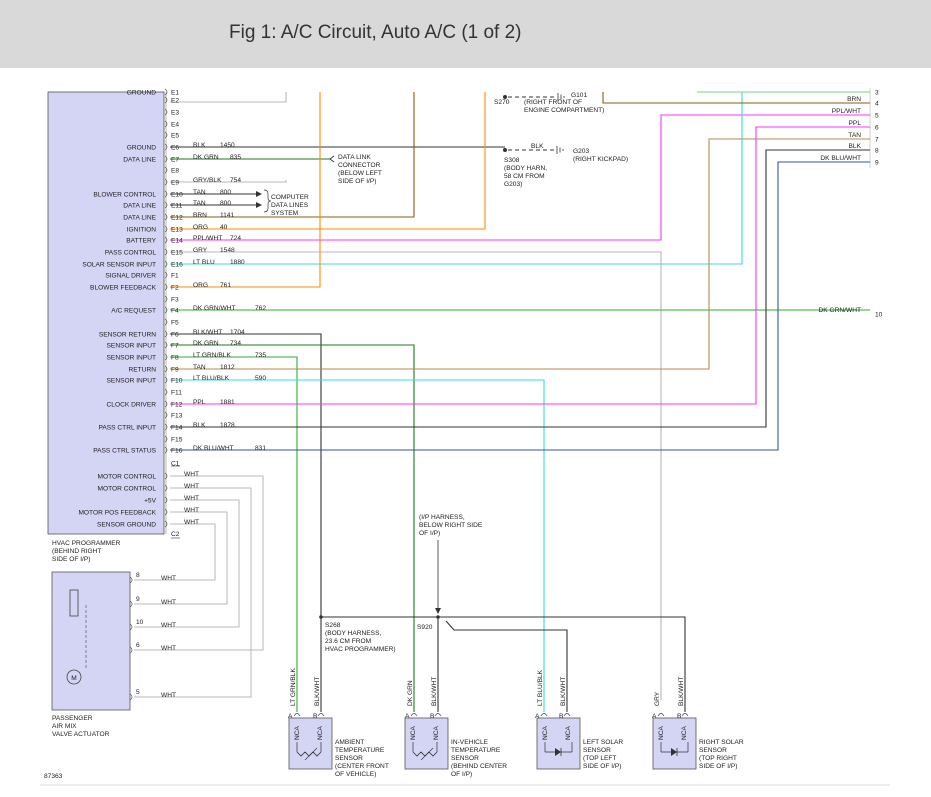  I want to click on pin-id-label: F2, so click(175, 288).